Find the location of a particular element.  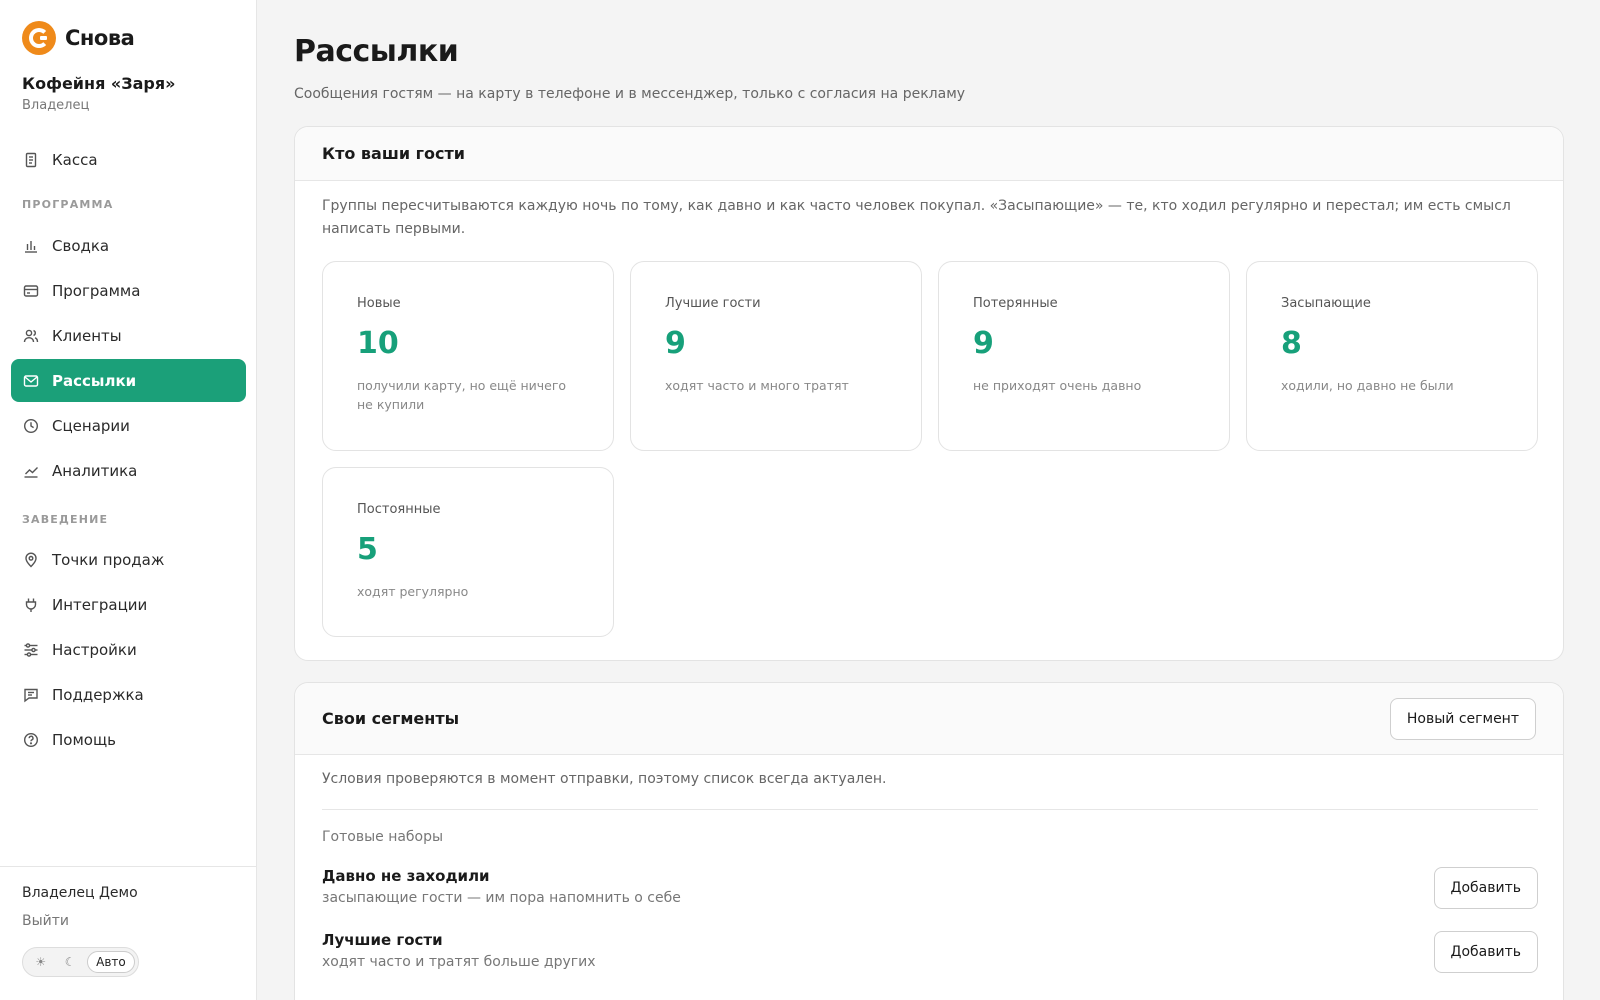

sidebar-item-settings: Настройки is located at coordinates (128, 649).